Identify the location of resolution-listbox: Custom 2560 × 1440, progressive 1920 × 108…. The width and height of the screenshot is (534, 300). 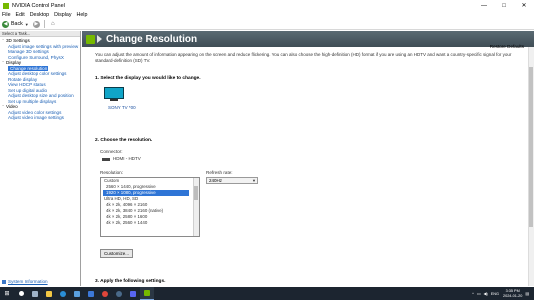
(150, 207).